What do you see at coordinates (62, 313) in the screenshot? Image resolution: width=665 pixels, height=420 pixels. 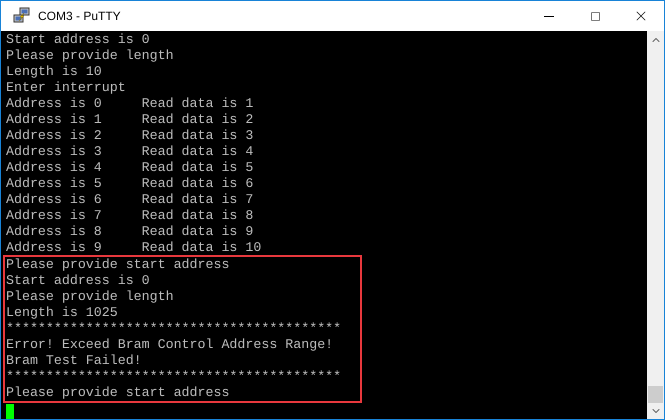 I see `terminal-line: Length is 1025` at bounding box center [62, 313].